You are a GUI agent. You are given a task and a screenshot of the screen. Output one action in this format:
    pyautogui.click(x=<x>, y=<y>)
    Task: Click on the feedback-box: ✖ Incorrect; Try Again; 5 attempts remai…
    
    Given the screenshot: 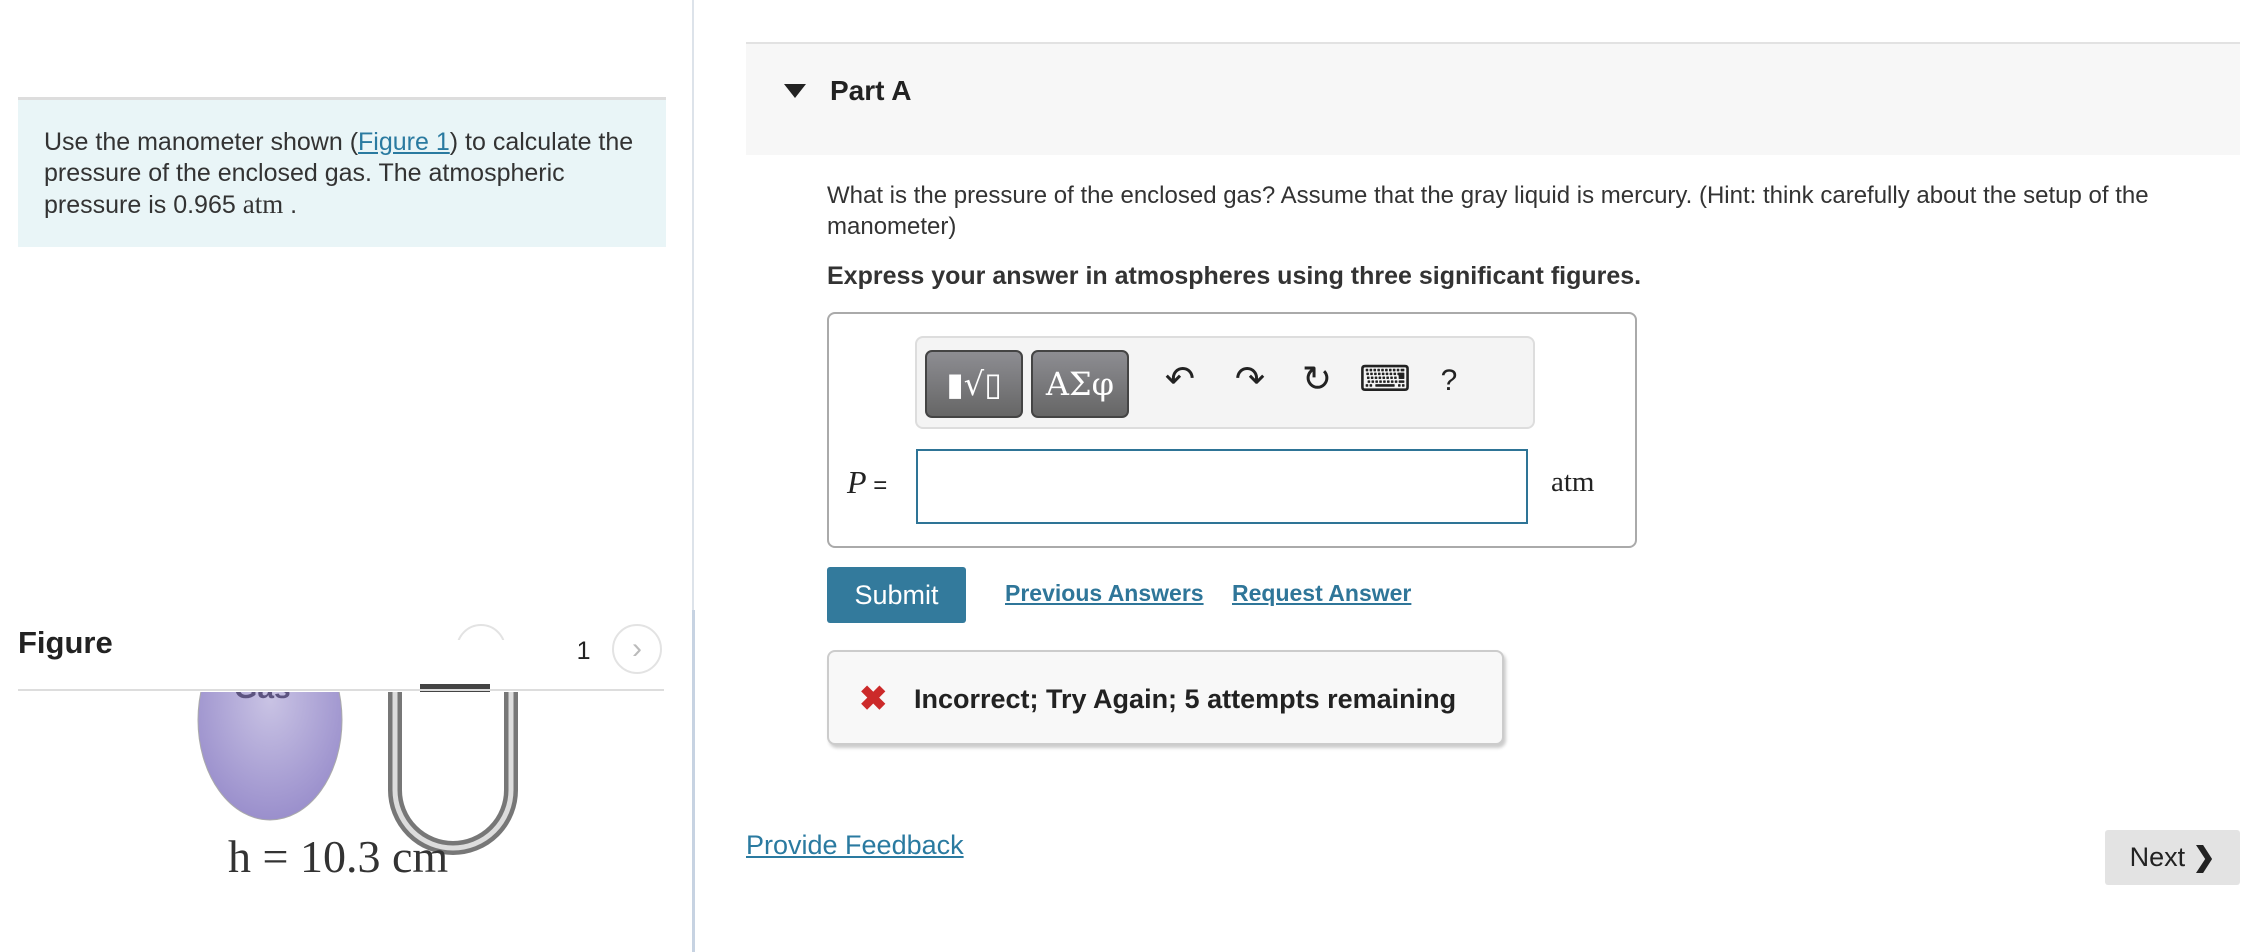 What is the action you would take?
    pyautogui.click(x=1165, y=697)
    